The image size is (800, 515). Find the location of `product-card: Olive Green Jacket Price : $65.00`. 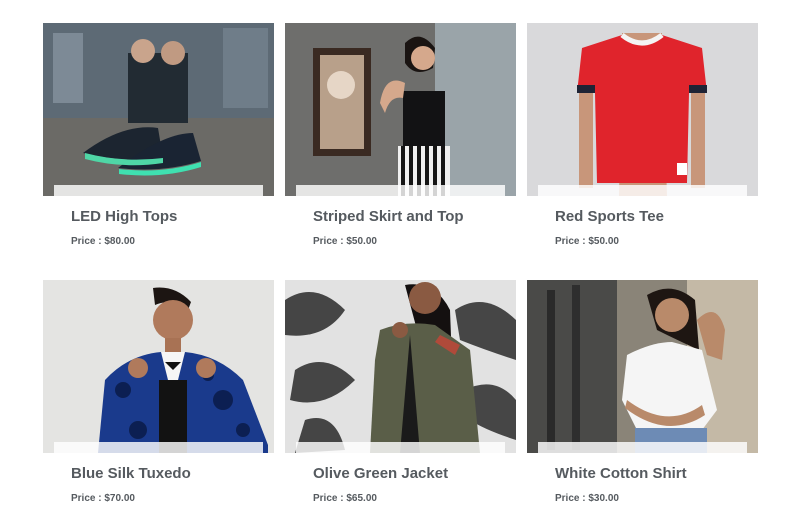

product-card: Olive Green Jacket Price : $65.00 is located at coordinates (400, 397).